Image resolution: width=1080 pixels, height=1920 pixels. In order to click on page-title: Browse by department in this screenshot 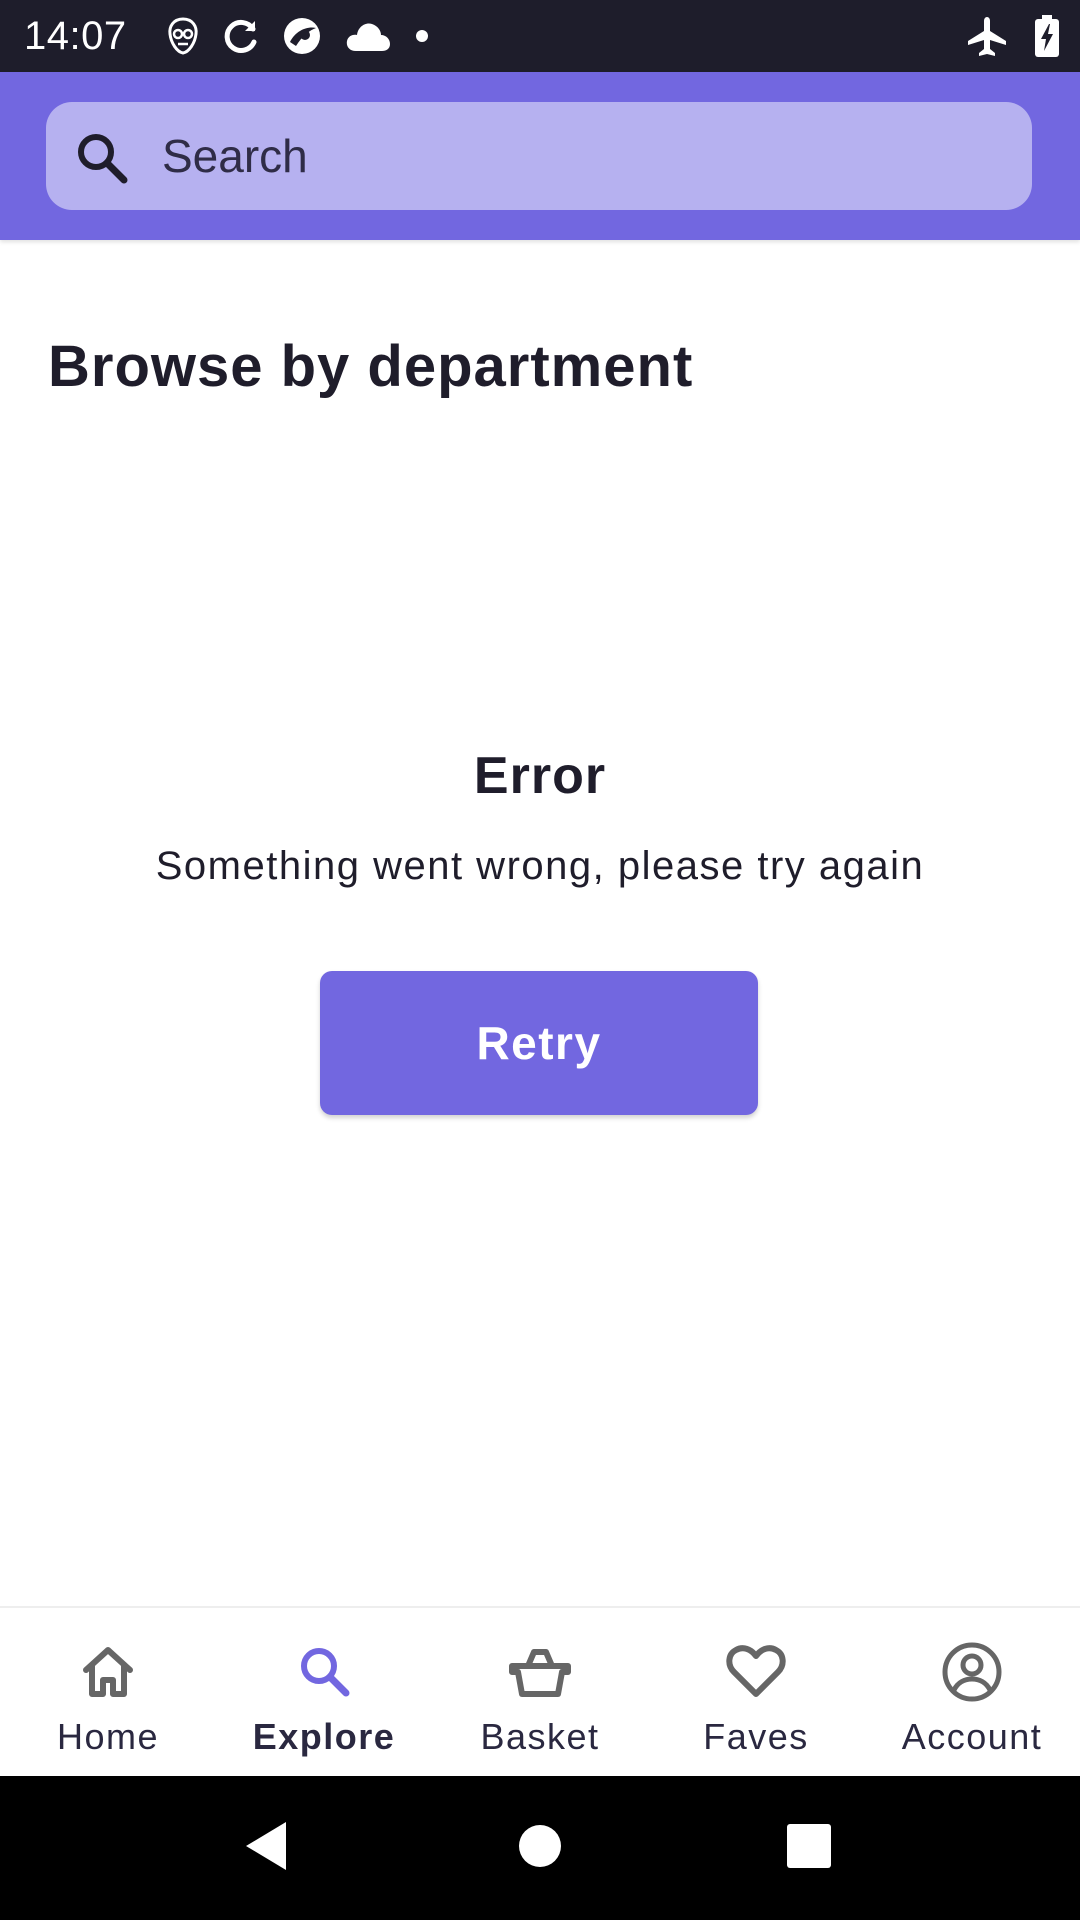, I will do `click(371, 366)`.